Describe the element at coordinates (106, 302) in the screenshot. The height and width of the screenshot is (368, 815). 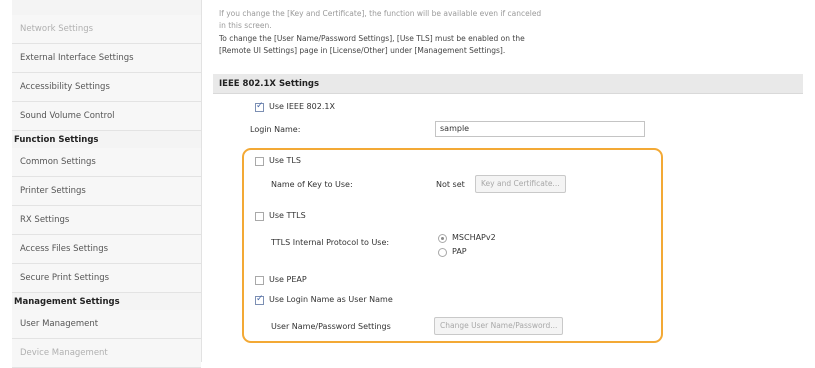
I see `sidebar-header-management-settings: Management Settings` at that location.